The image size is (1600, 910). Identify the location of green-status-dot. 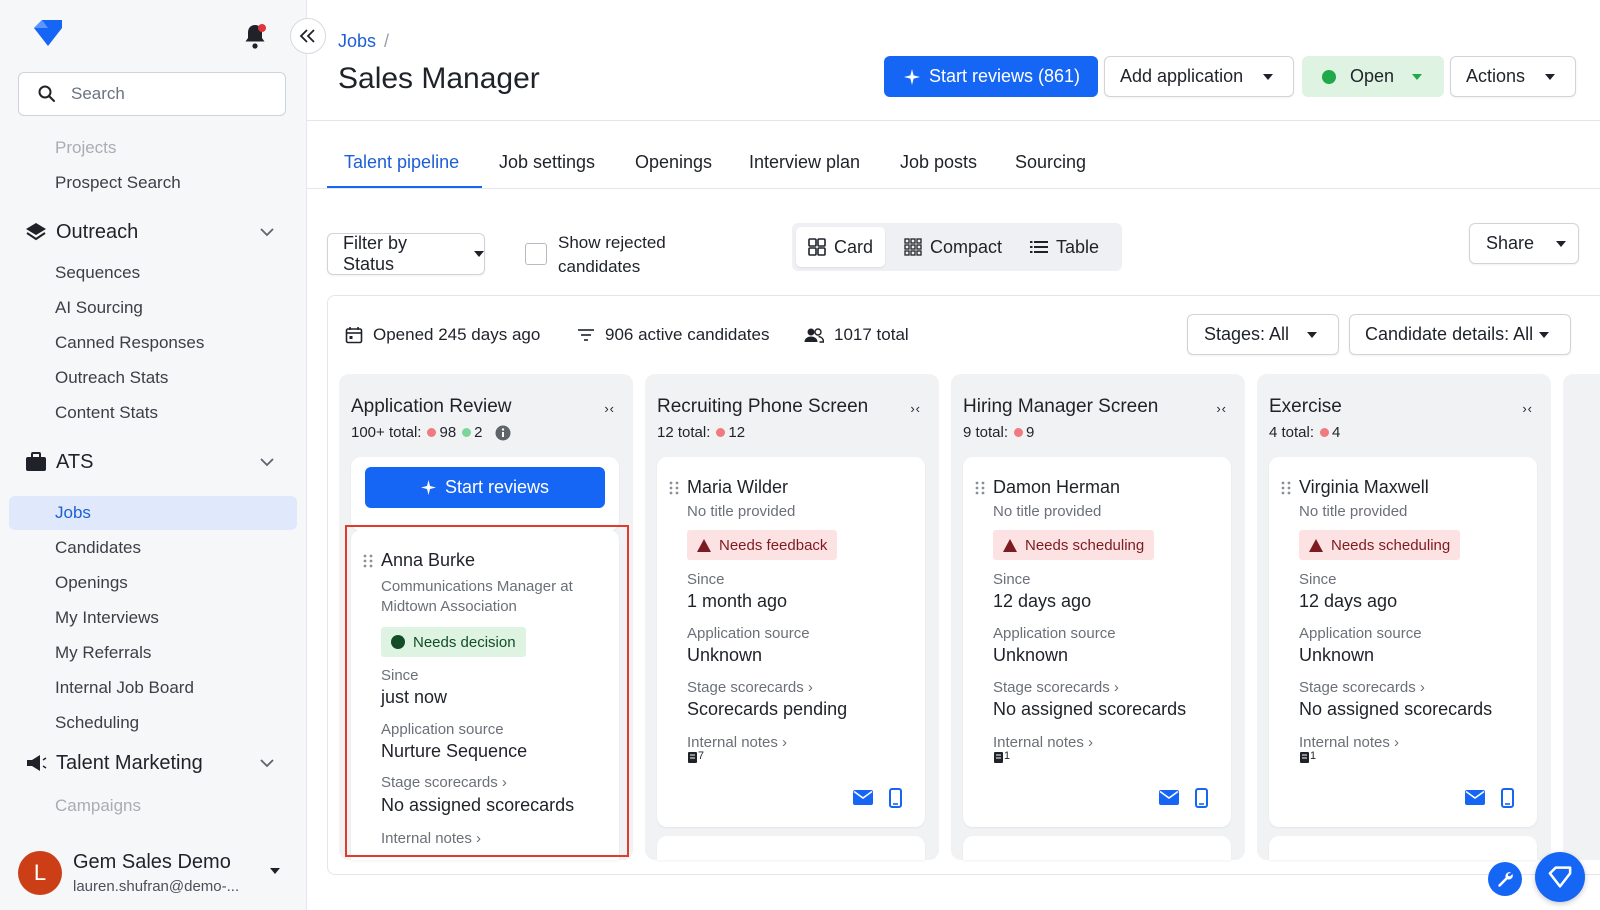
(467, 432).